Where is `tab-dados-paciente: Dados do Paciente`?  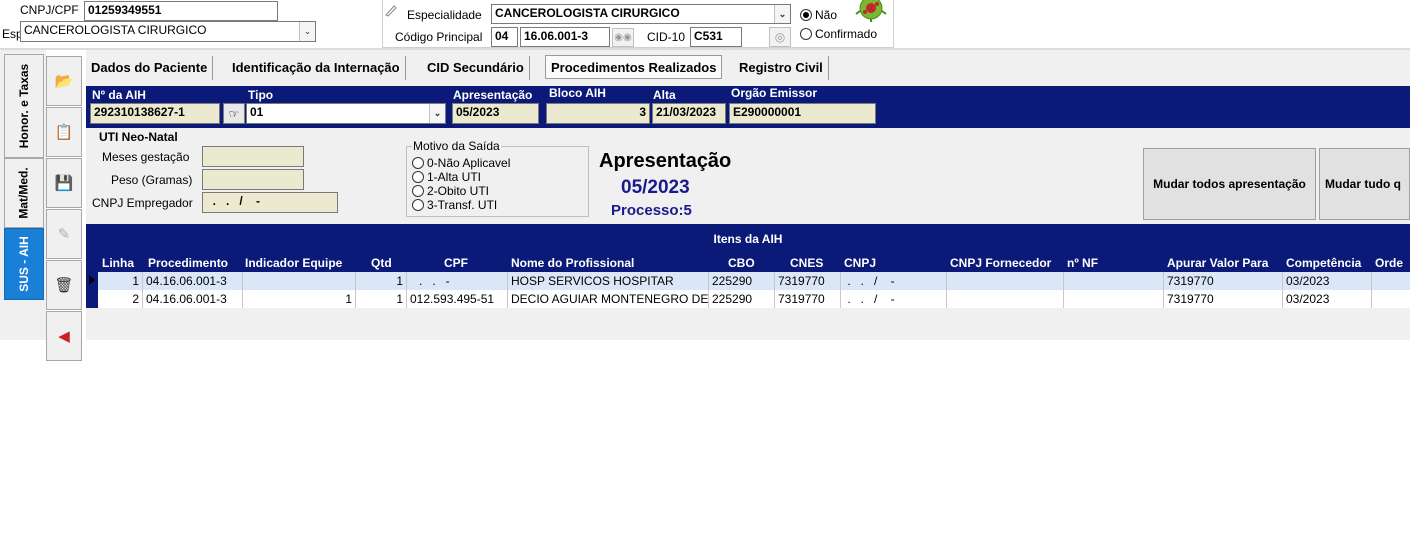 tab-dados-paciente: Dados do Paciente is located at coordinates (150, 68).